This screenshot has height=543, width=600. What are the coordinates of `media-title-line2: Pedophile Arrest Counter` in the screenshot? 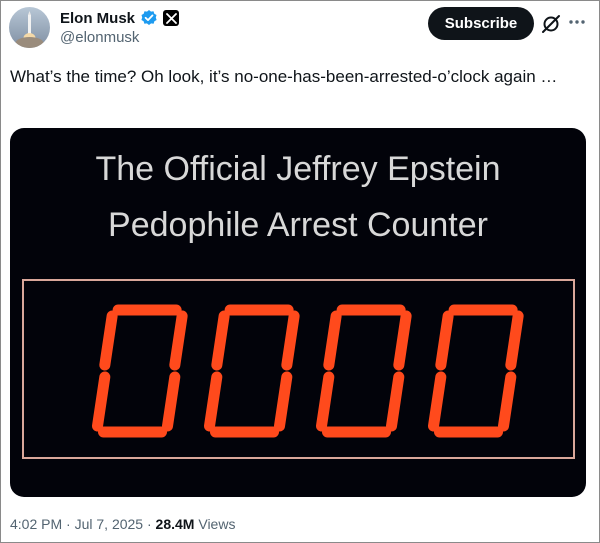 It's located at (298, 225).